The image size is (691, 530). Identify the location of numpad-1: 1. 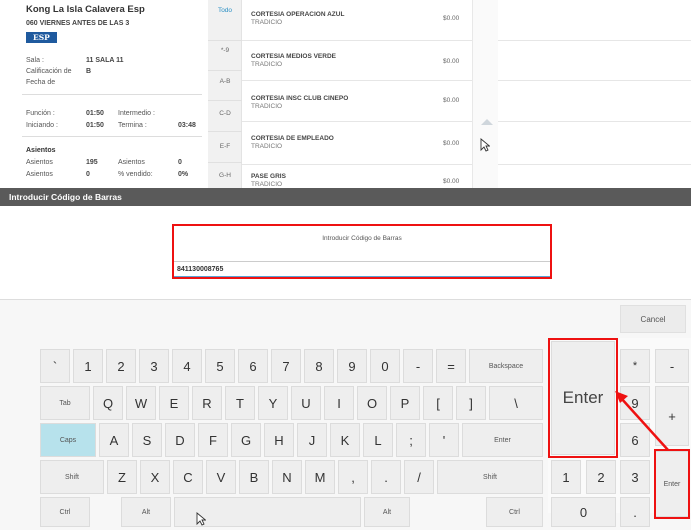
(566, 477).